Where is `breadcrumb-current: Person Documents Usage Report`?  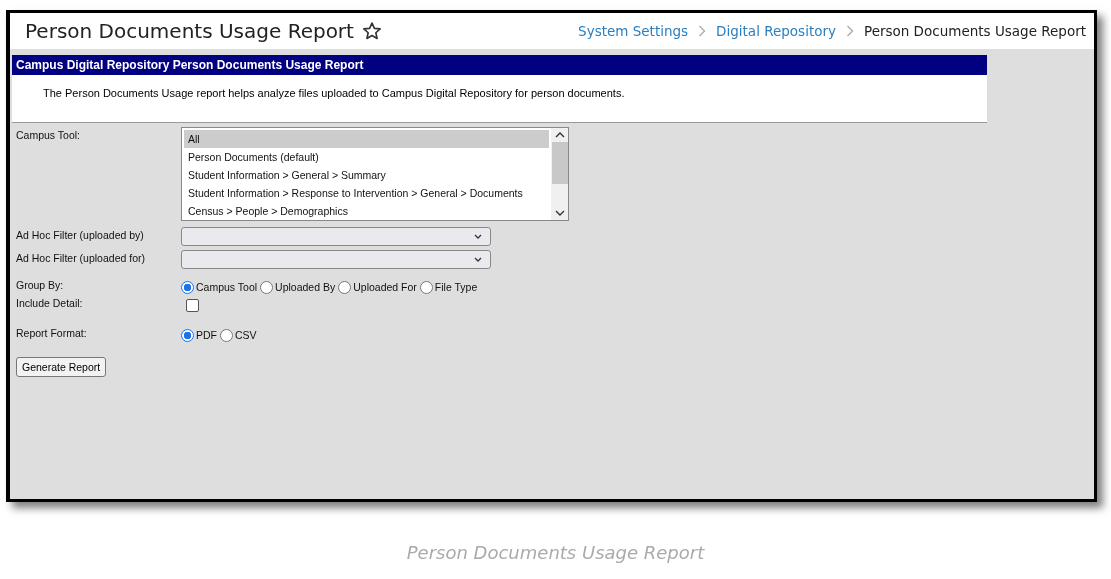
breadcrumb-current: Person Documents Usage Report is located at coordinates (974, 31).